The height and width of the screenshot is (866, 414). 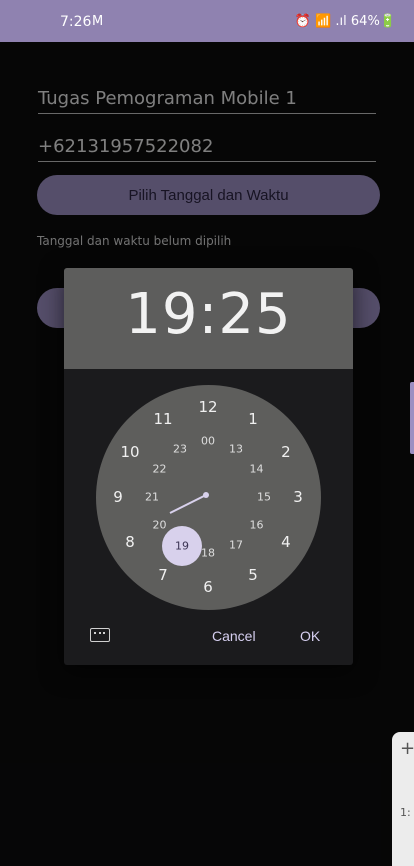 What do you see at coordinates (234, 636) in the screenshot?
I see `cancel-button: Cancel` at bounding box center [234, 636].